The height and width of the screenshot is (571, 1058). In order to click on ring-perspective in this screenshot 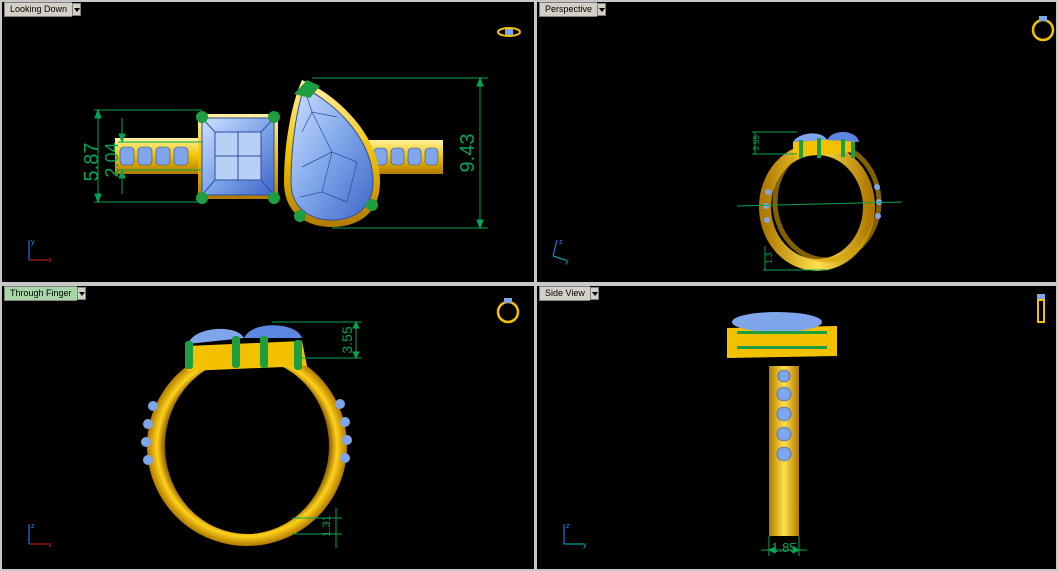, I will do `click(820, 201)`.